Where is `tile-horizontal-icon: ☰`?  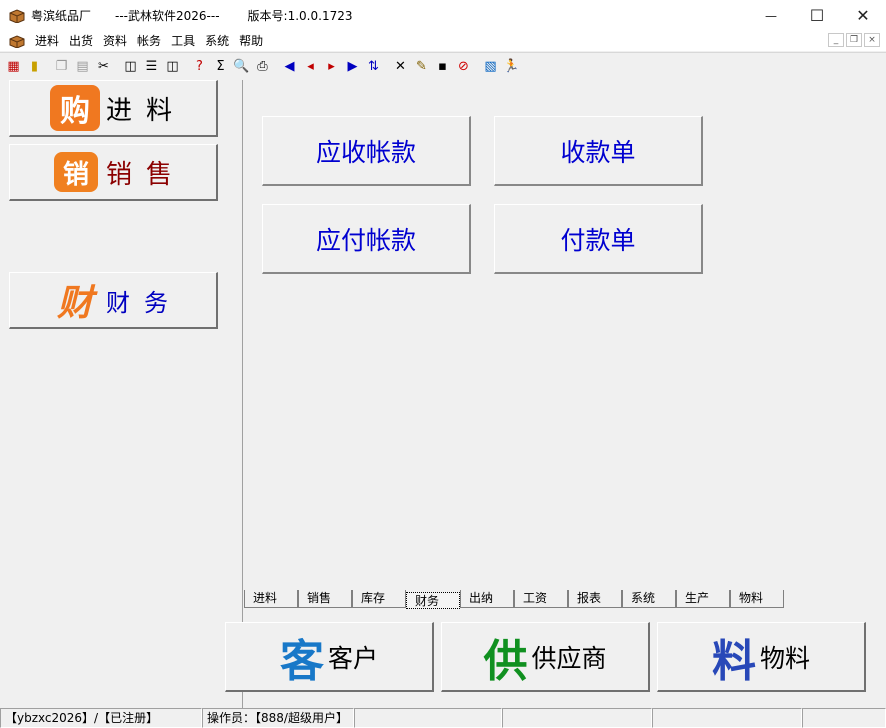
tile-horizontal-icon: ☰ is located at coordinates (151, 66).